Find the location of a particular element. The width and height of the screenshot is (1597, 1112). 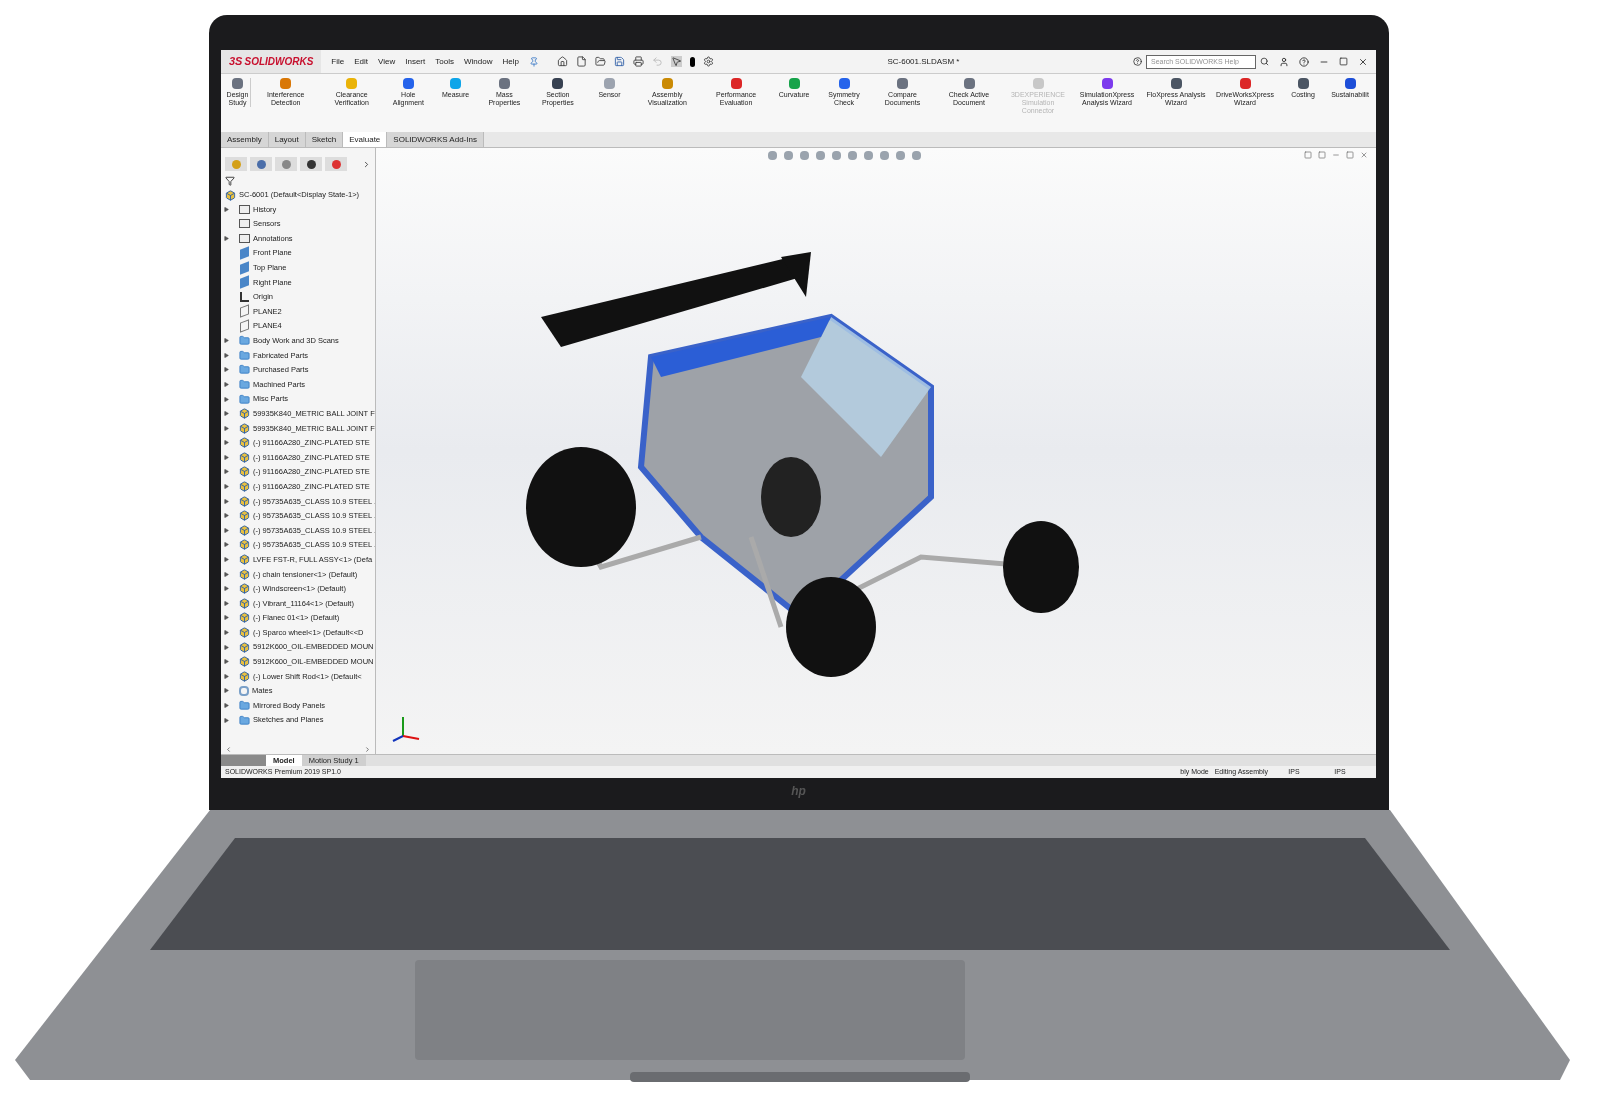

close-icon is located at coordinates (1363, 61).